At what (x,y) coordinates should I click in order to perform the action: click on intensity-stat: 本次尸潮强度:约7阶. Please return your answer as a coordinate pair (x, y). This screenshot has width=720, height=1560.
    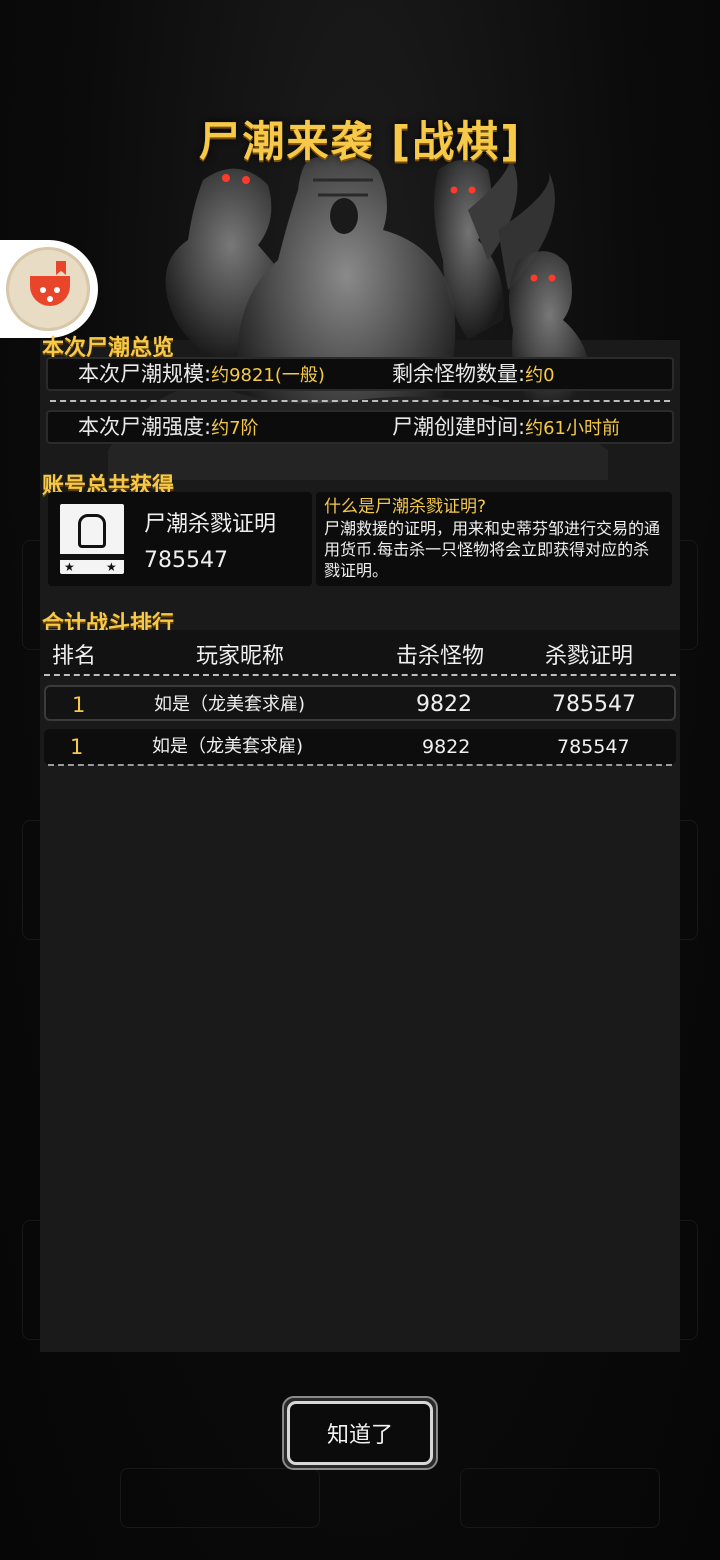
    Looking at the image, I should click on (168, 427).